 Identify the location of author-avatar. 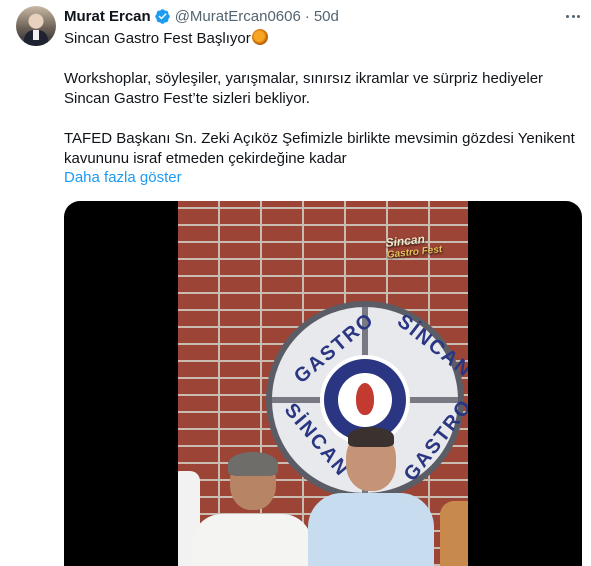
(36, 26).